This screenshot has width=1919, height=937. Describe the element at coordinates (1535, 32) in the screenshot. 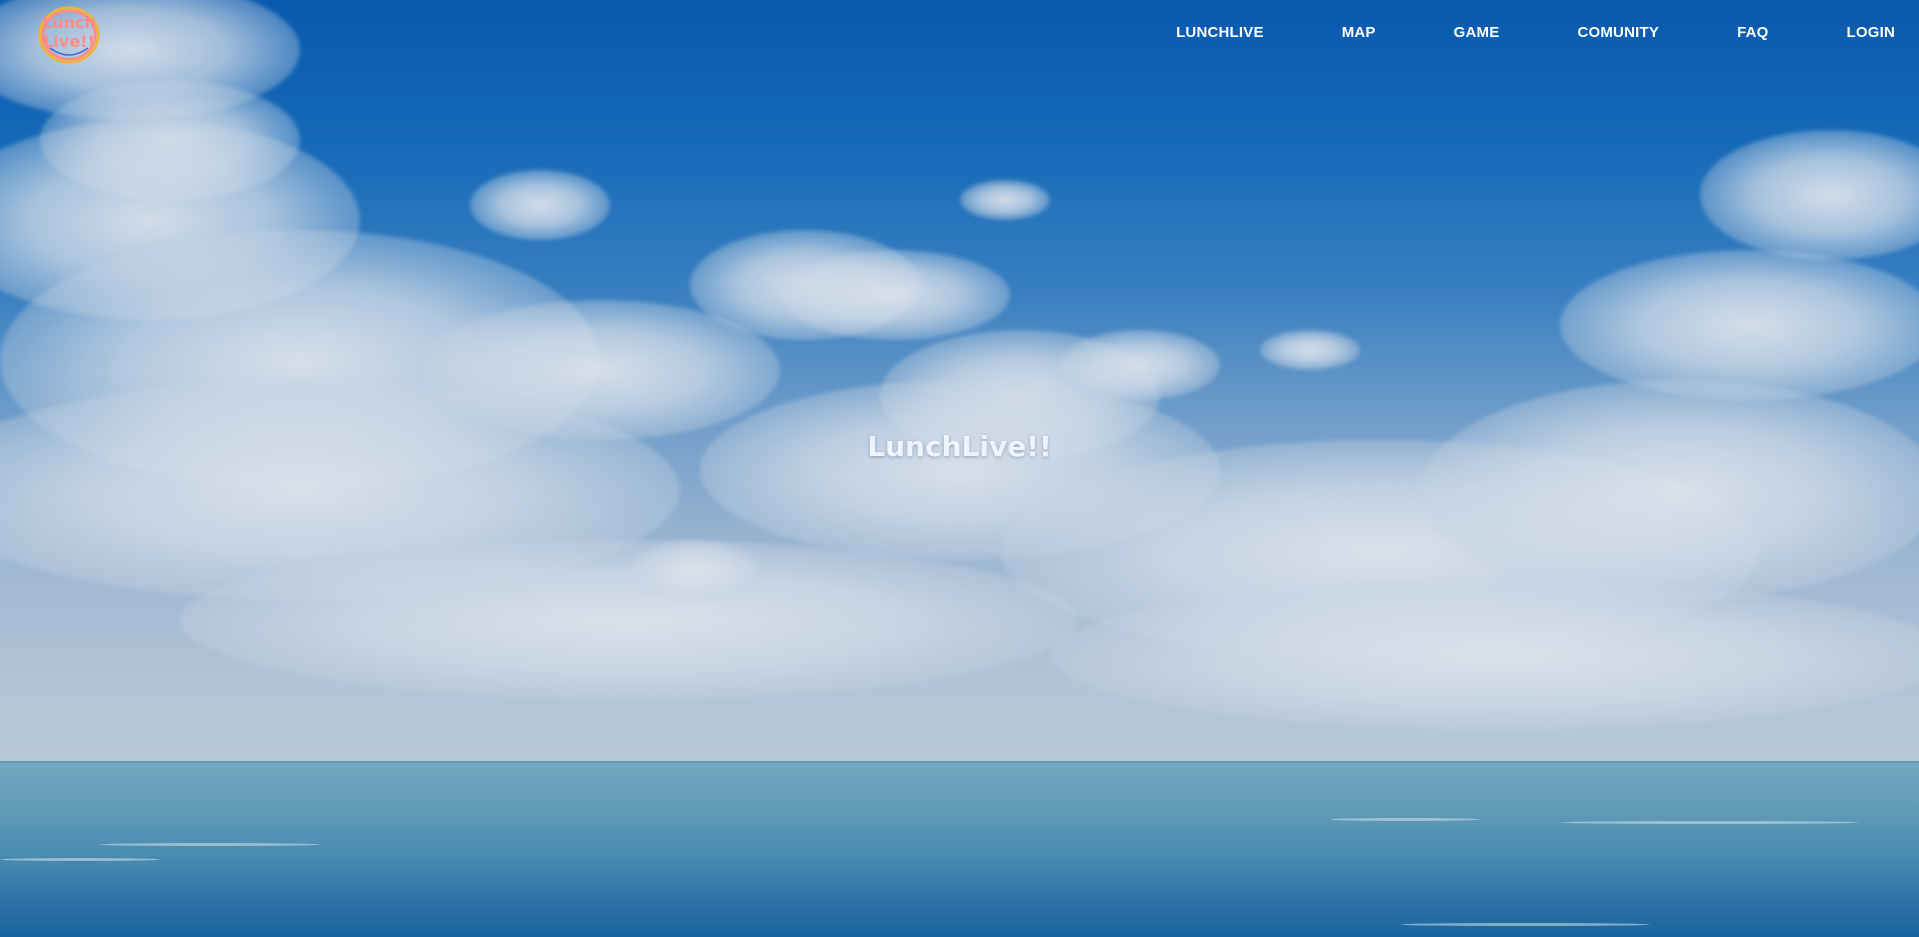

I see `main-nav: LUNCHLIVE MAP GAME COMUNITY FAQ LOGIN` at that location.